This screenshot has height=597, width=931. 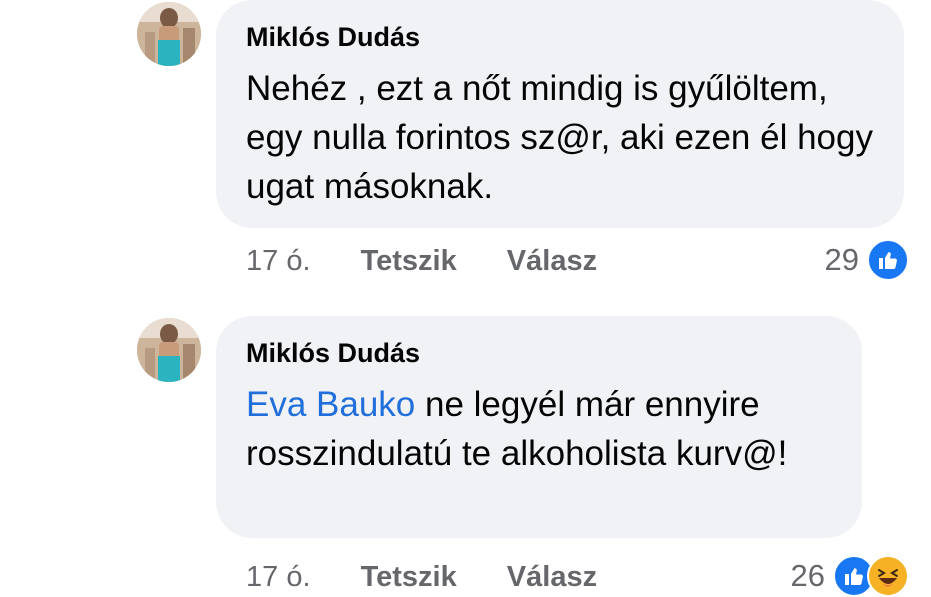 I want to click on reaction-count: 26, so click(x=807, y=575).